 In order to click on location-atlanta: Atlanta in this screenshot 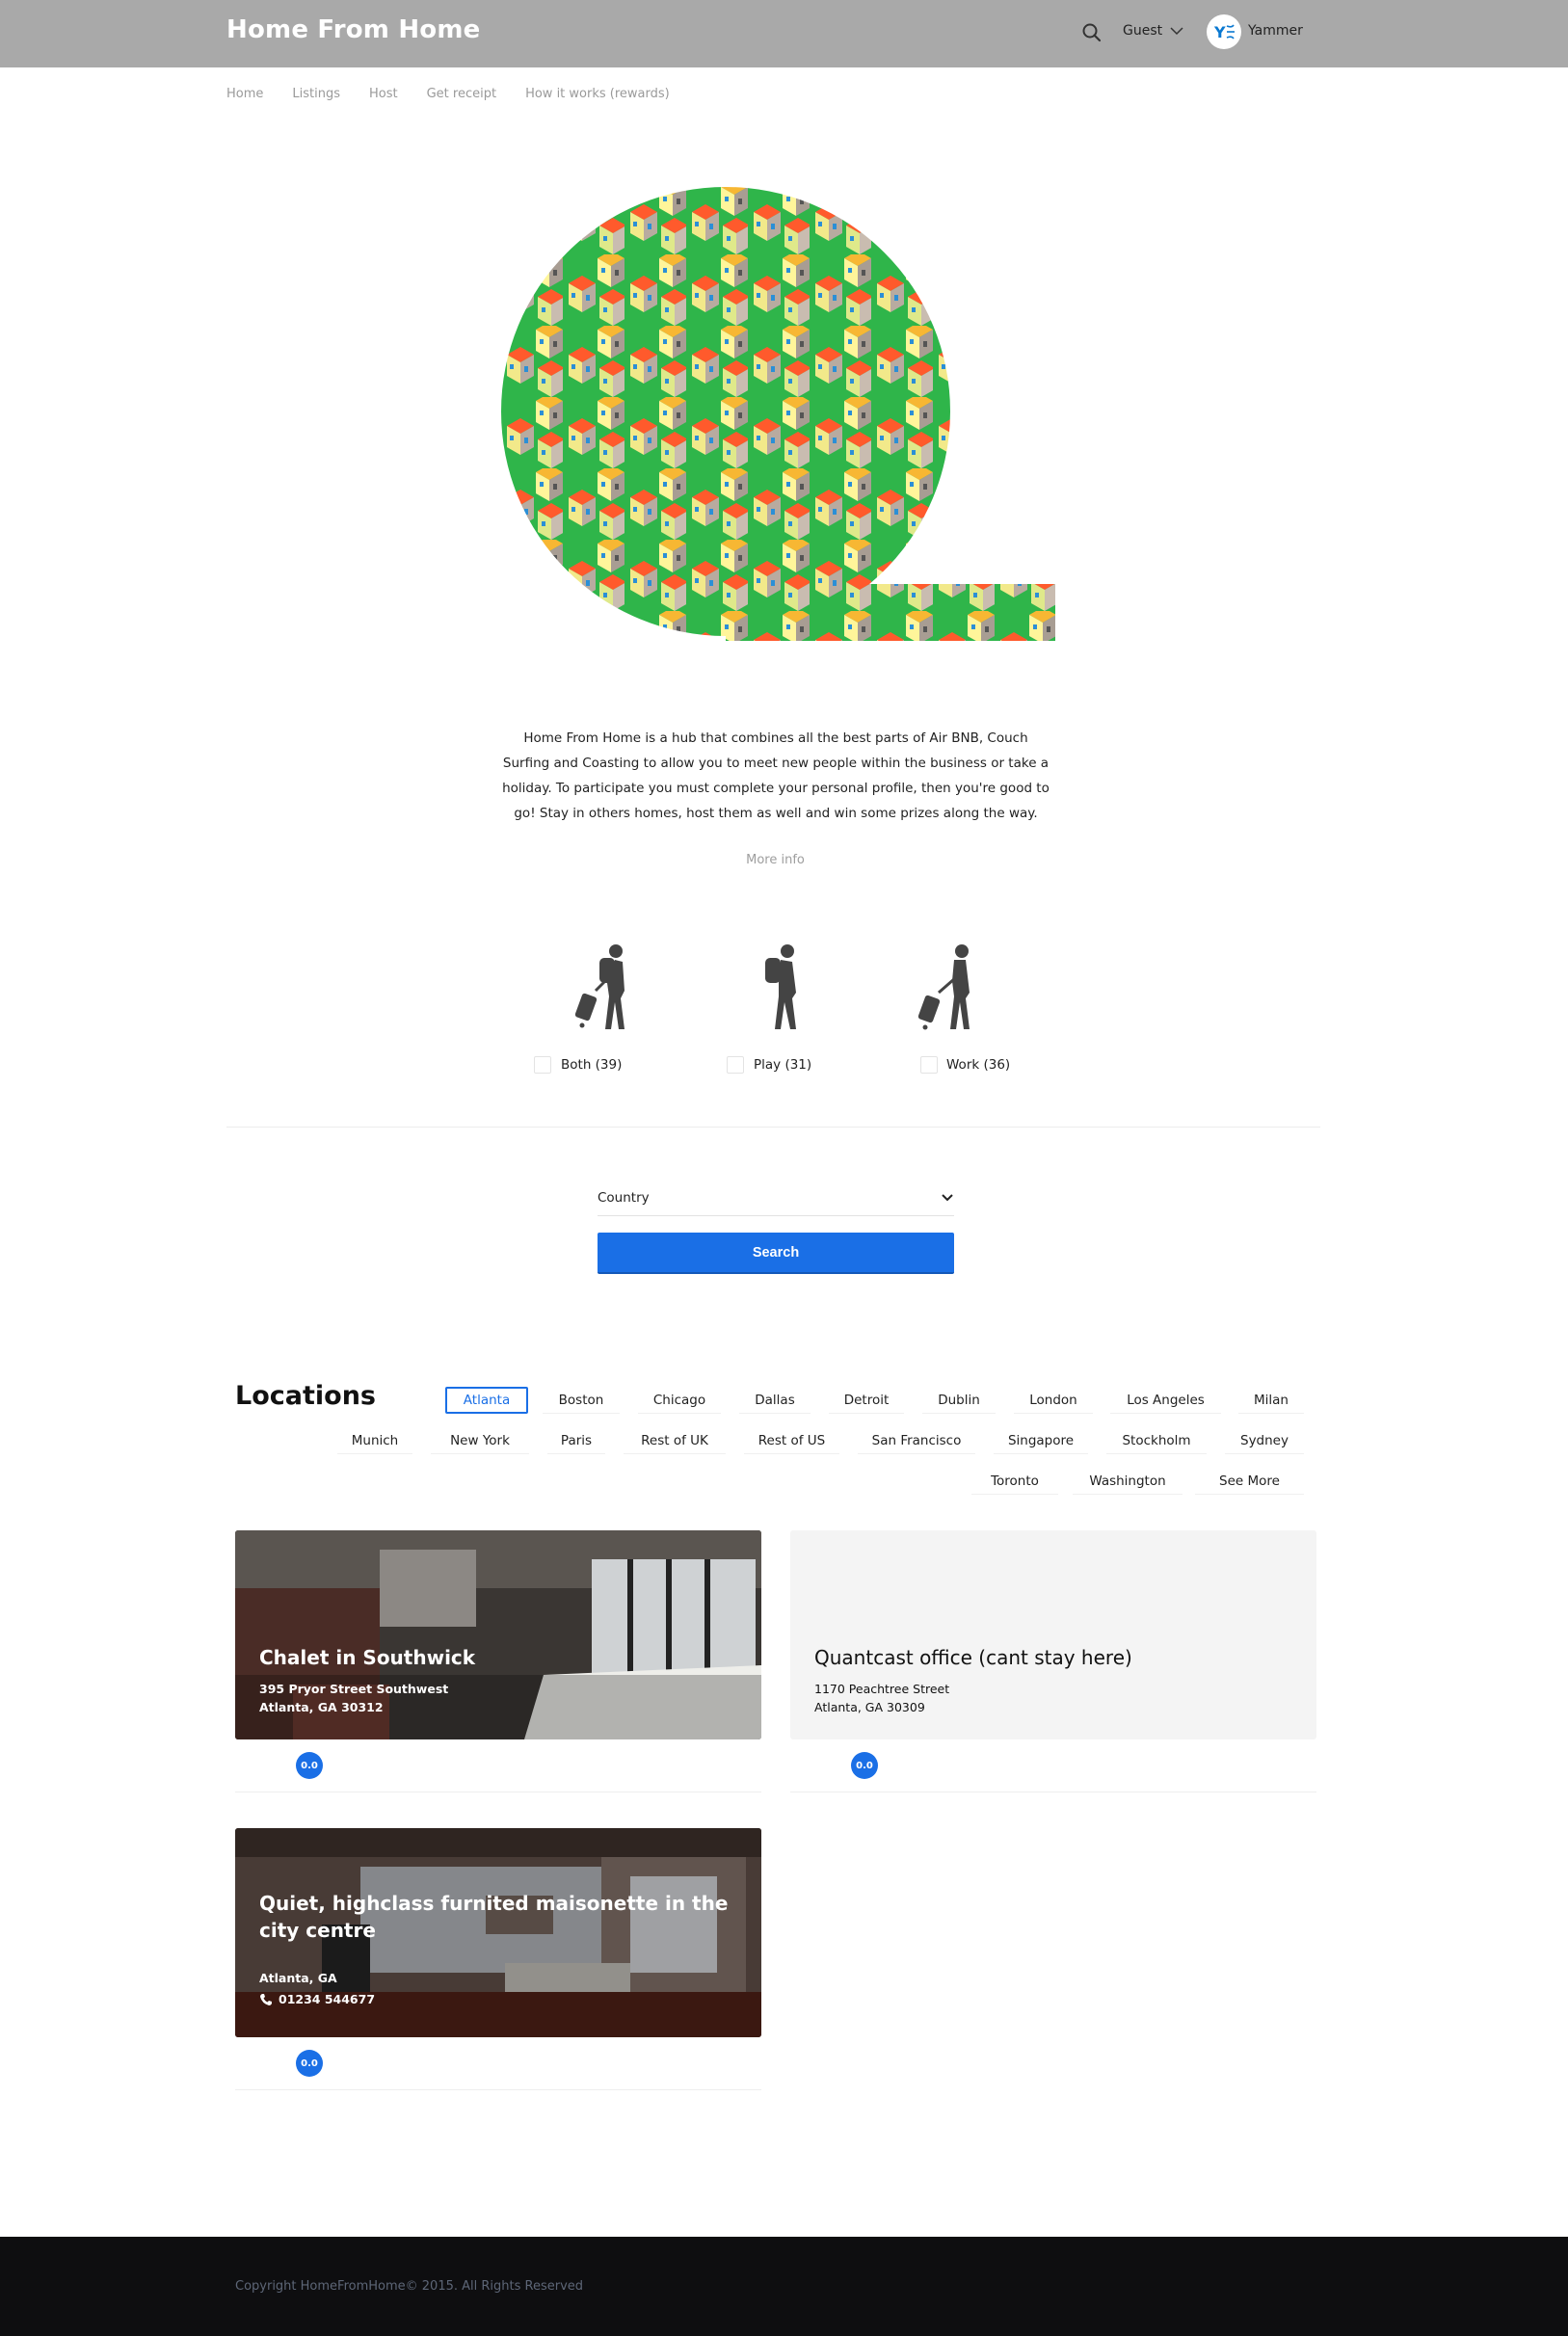, I will do `click(487, 1400)`.